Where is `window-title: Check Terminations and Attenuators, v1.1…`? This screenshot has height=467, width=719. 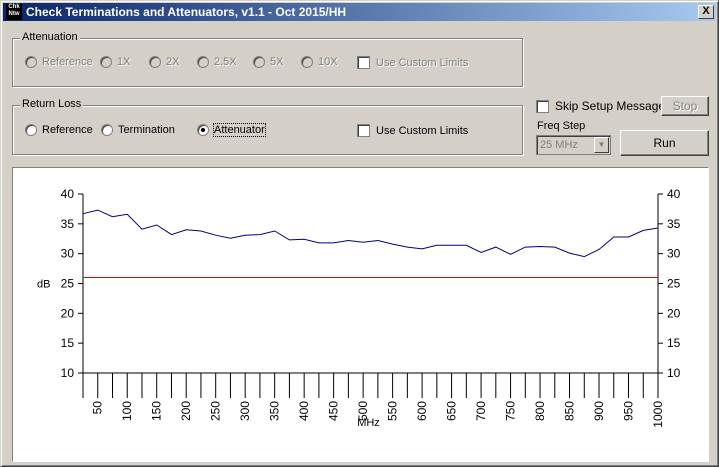 window-title: Check Terminations and Attenuators, v1.1… is located at coordinates (186, 12).